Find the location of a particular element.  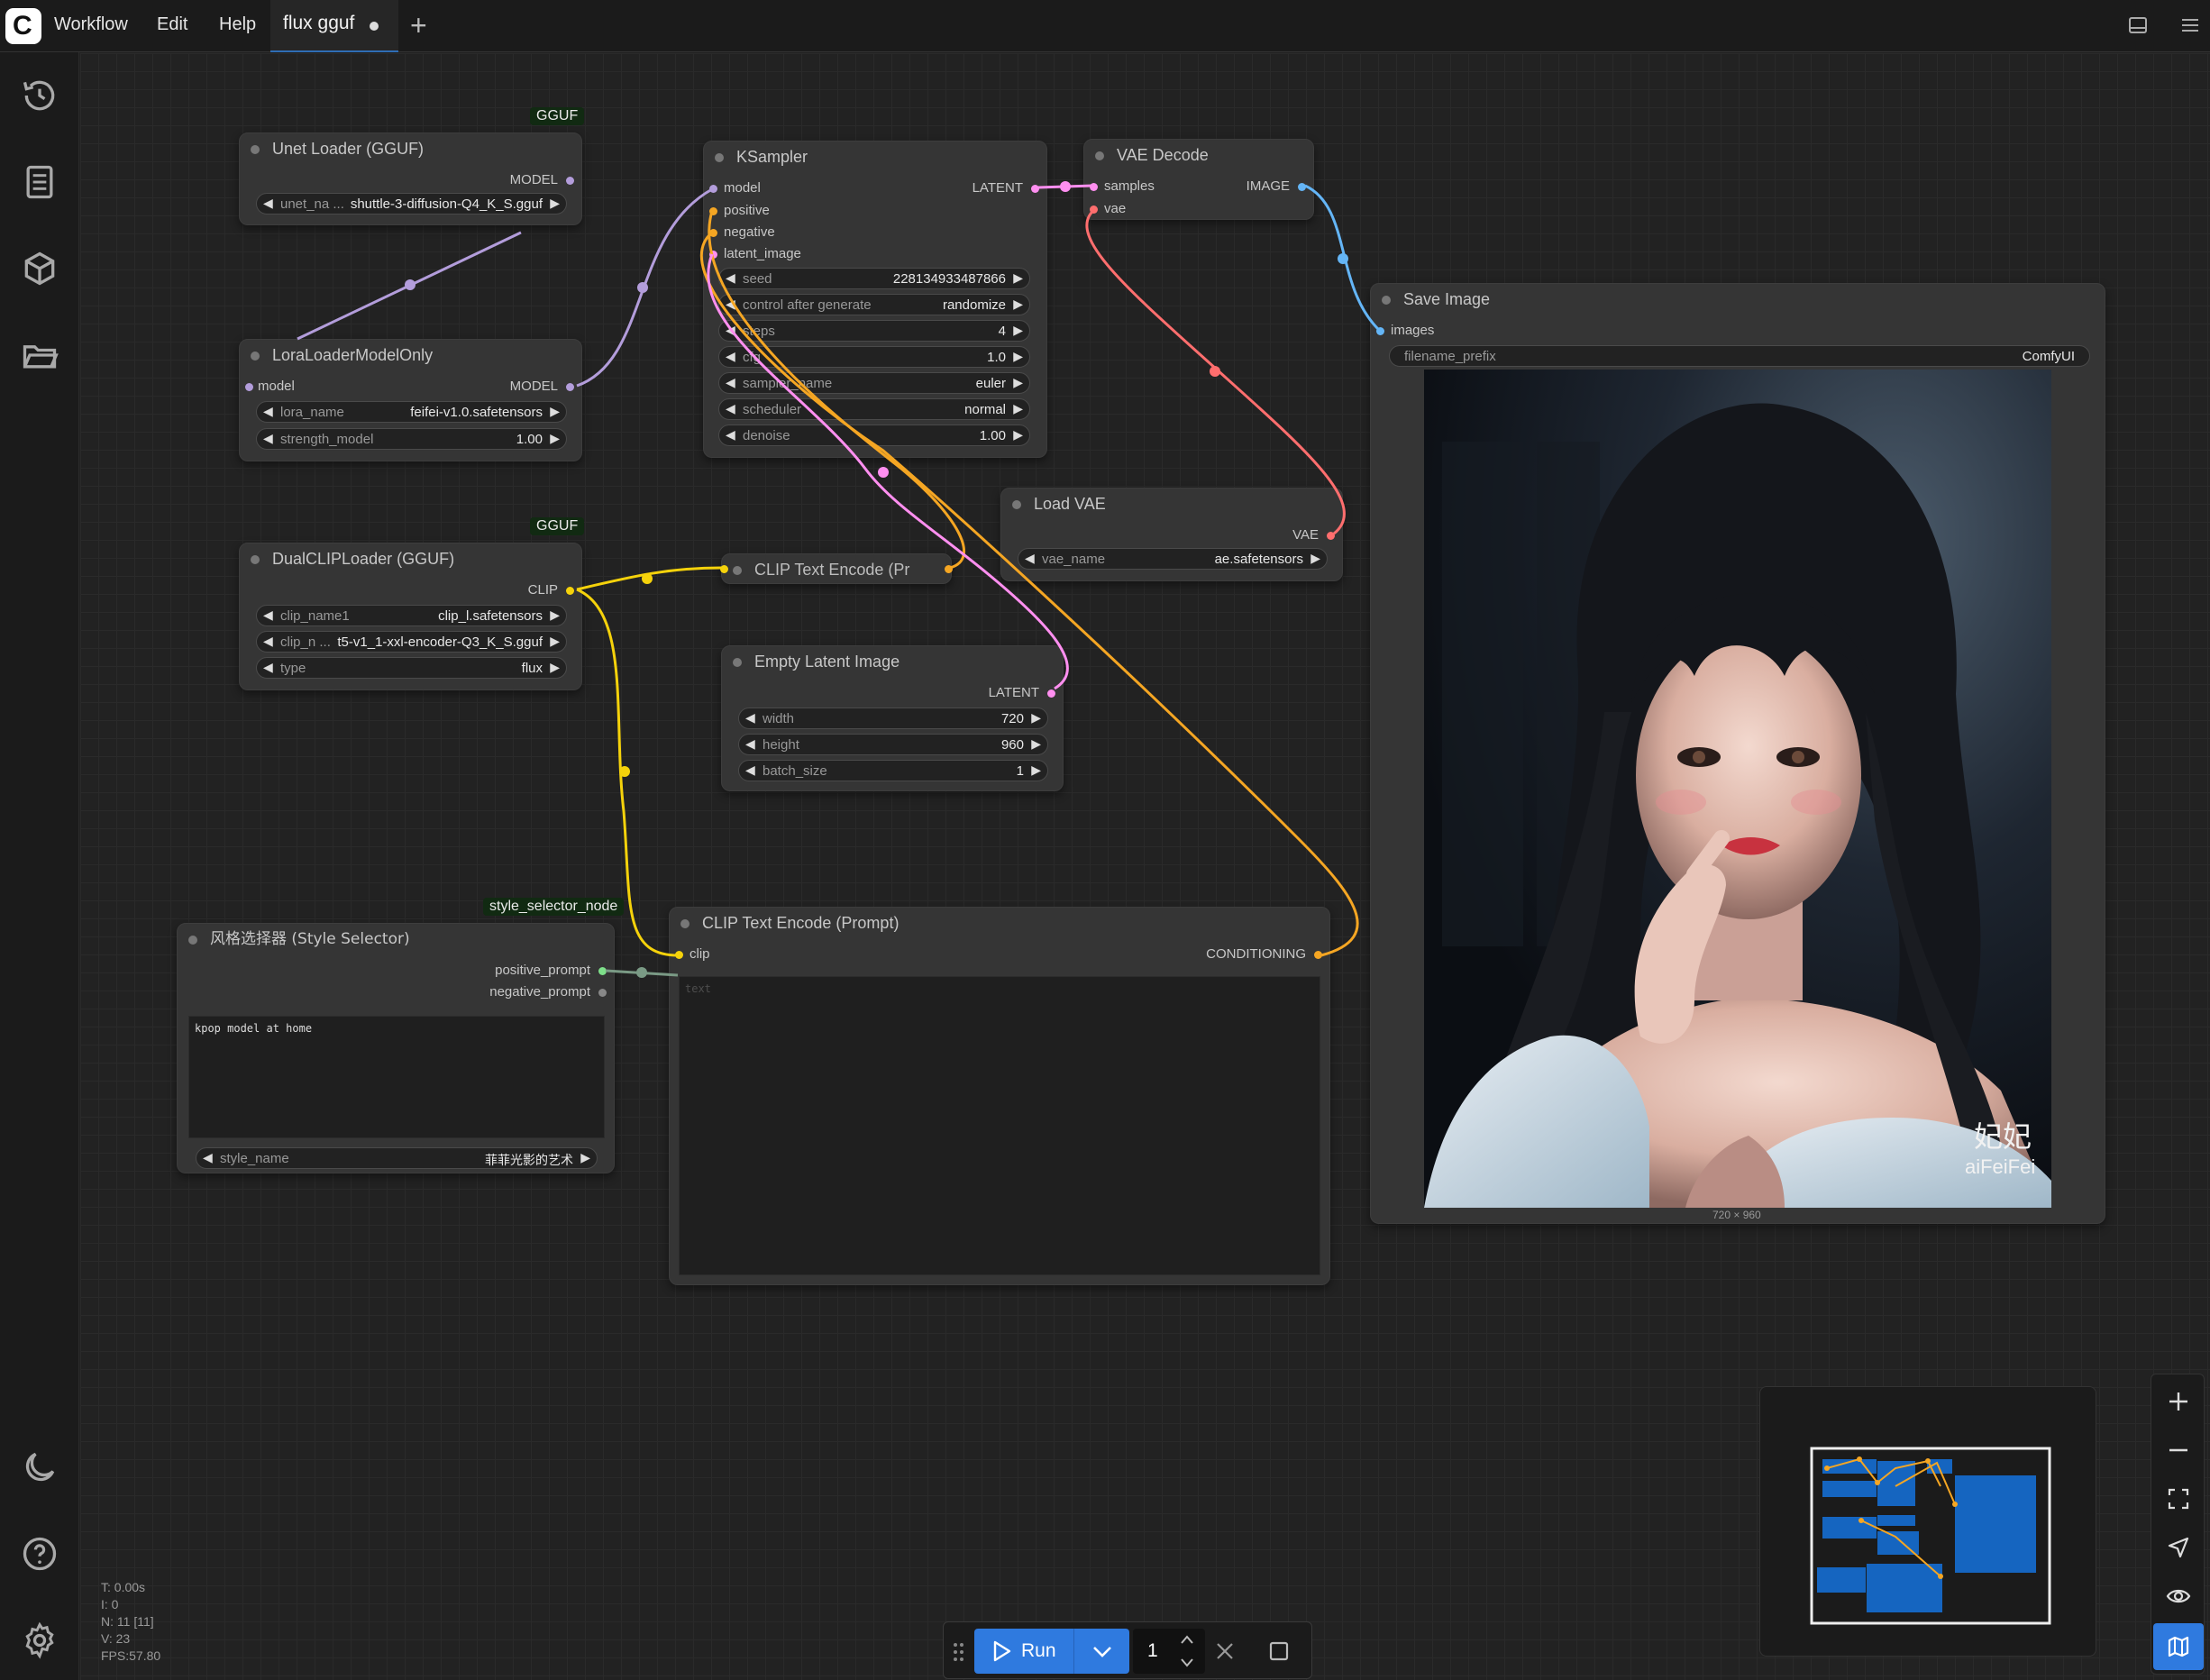

widget-control-after-generate: ◀ control after generate randomize ▶ is located at coordinates (874, 304).